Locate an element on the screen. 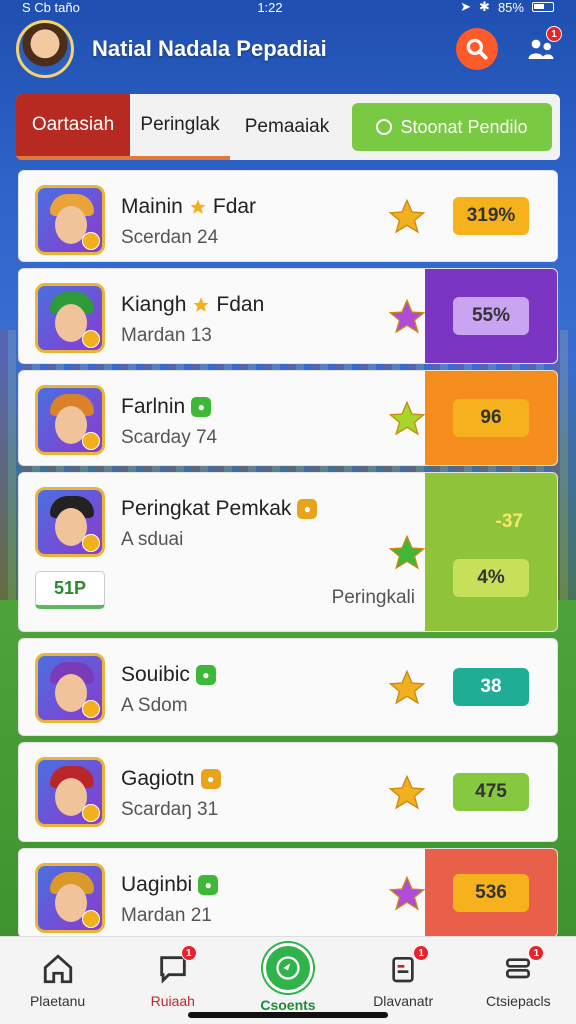  tab-peringlak: Peringlak is located at coordinates (180, 127).